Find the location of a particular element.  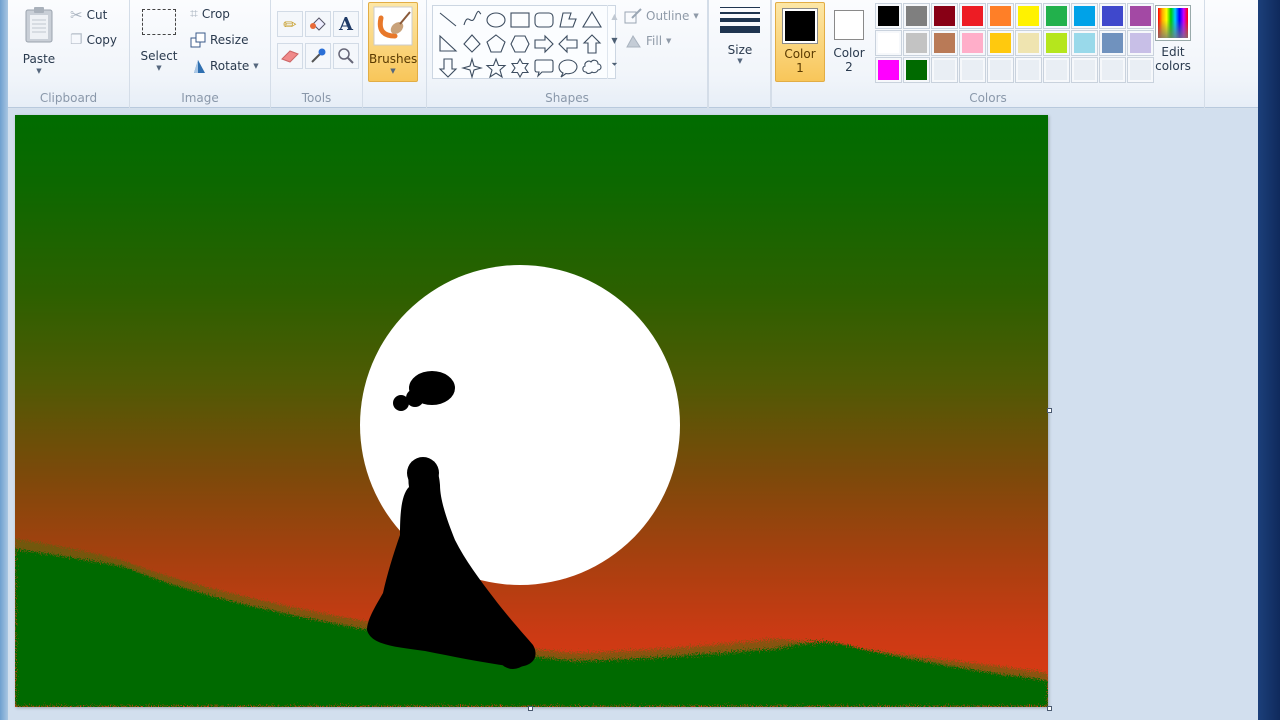

shape-line is located at coordinates (448, 19).